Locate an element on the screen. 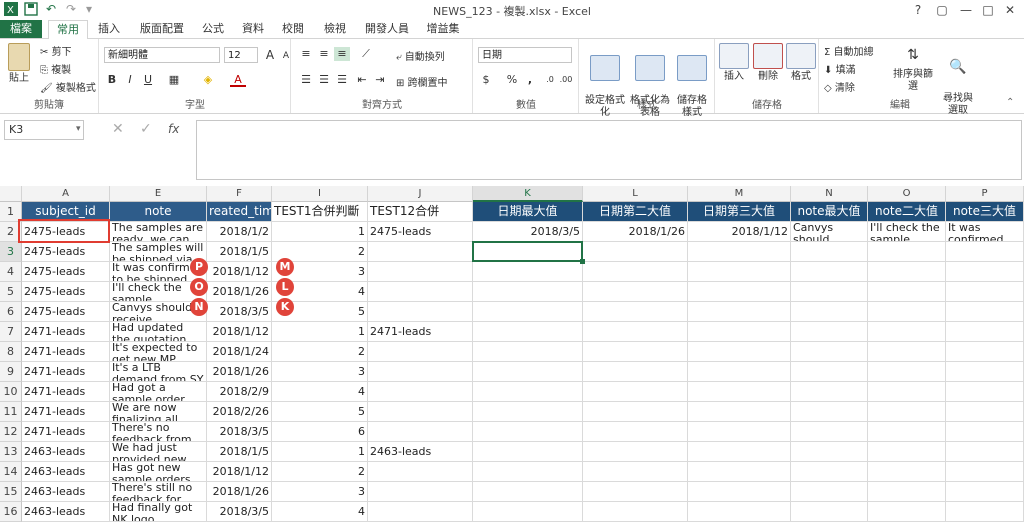 This screenshot has width=1024, height=528. align-bottom-icon: ≡ is located at coordinates (342, 54).